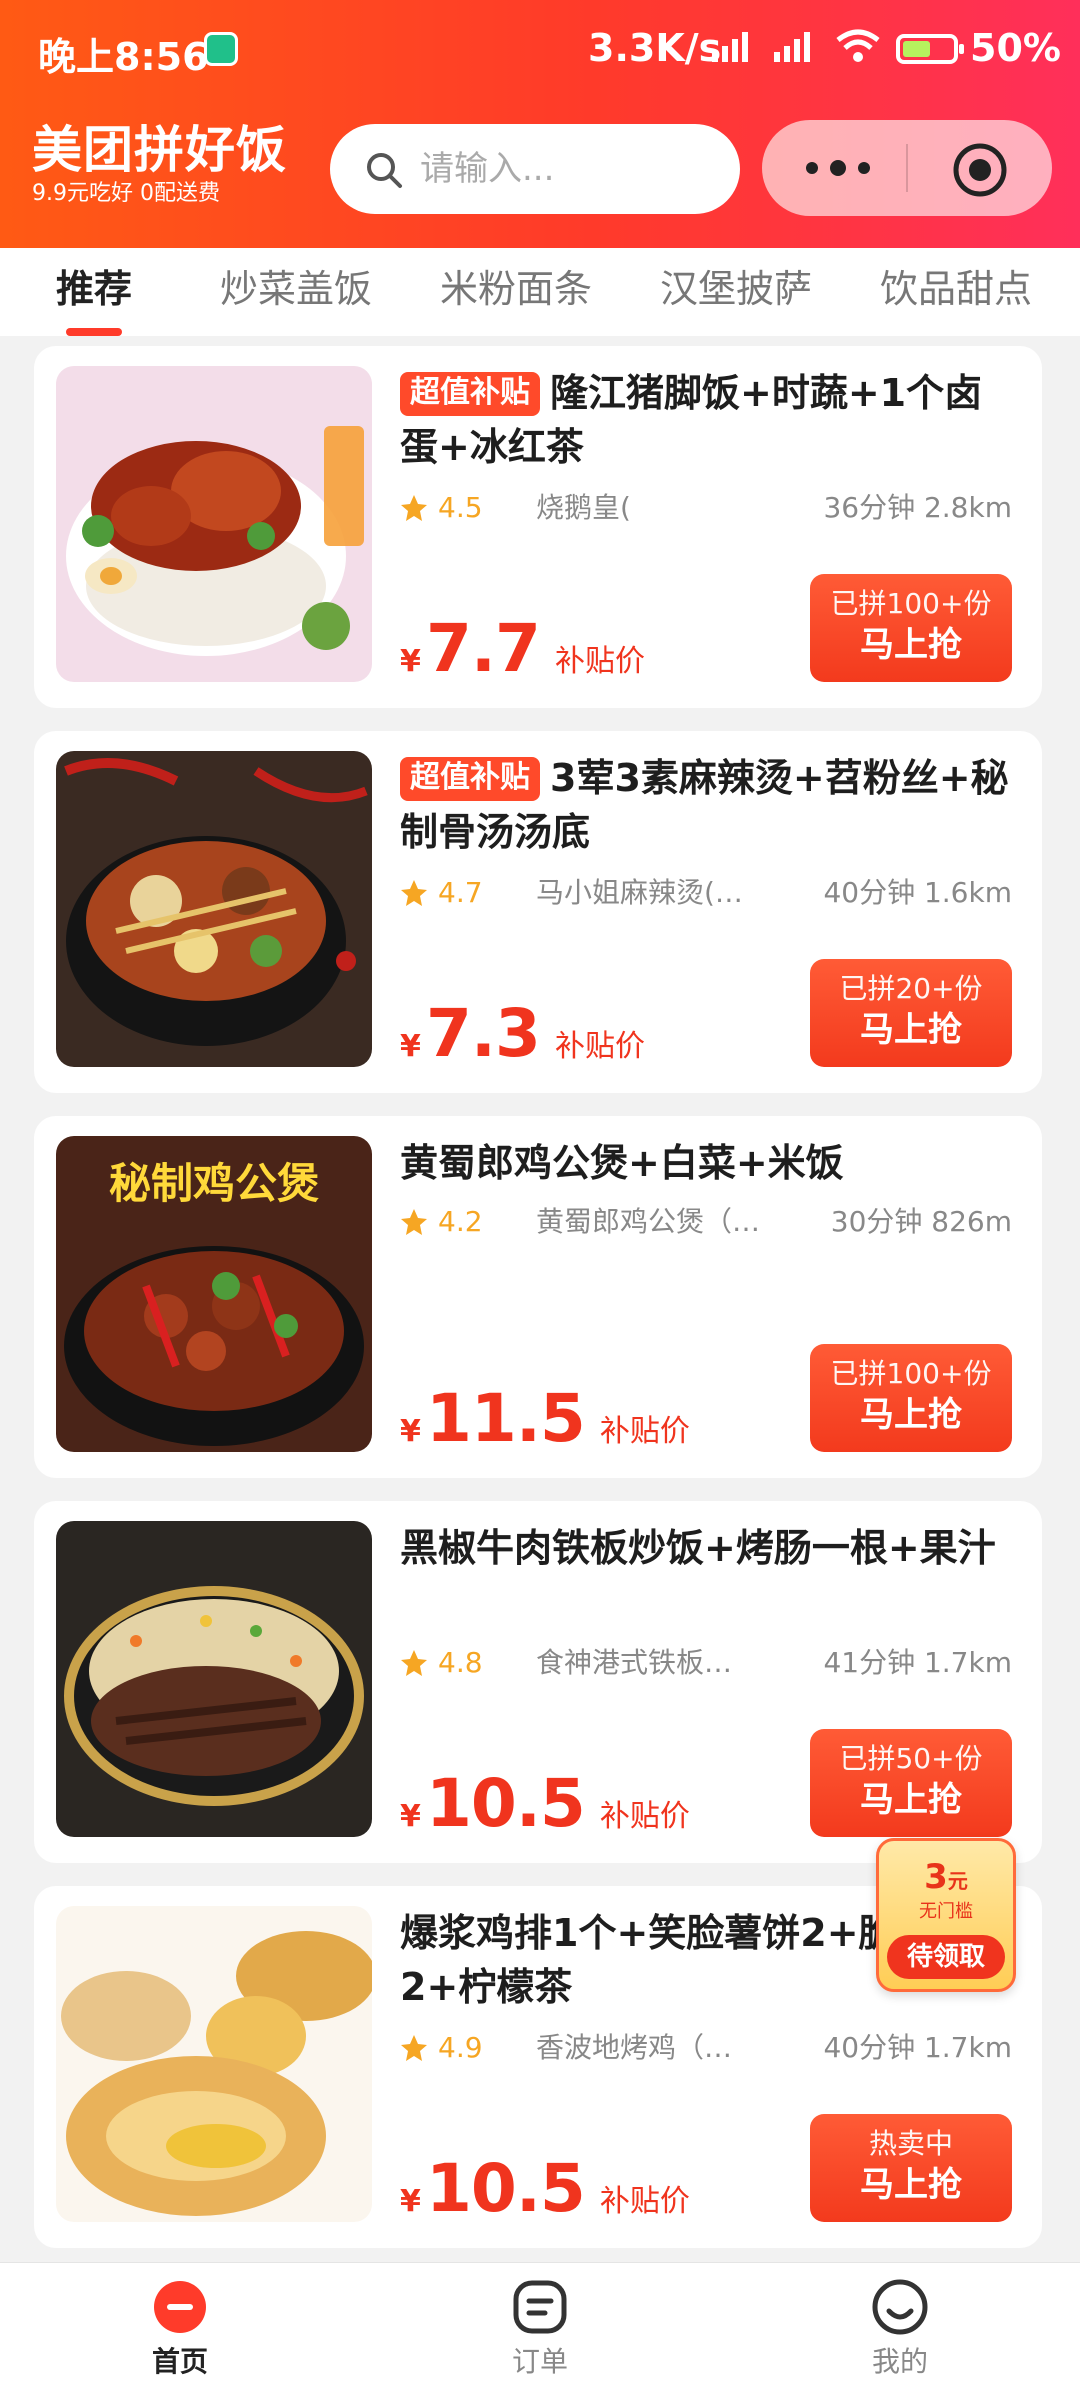 The height and width of the screenshot is (2400, 1080). What do you see at coordinates (946, 1957) in the screenshot?
I see `coupon-claim-button: 待领取` at bounding box center [946, 1957].